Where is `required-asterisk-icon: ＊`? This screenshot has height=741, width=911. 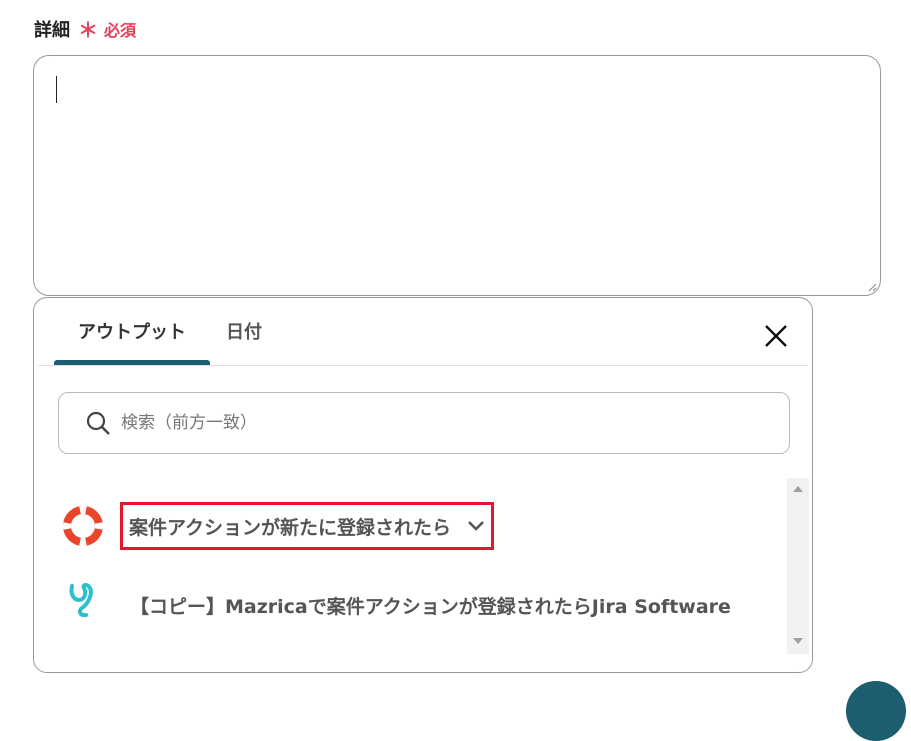
required-asterisk-icon: ＊ is located at coordinates (88, 30).